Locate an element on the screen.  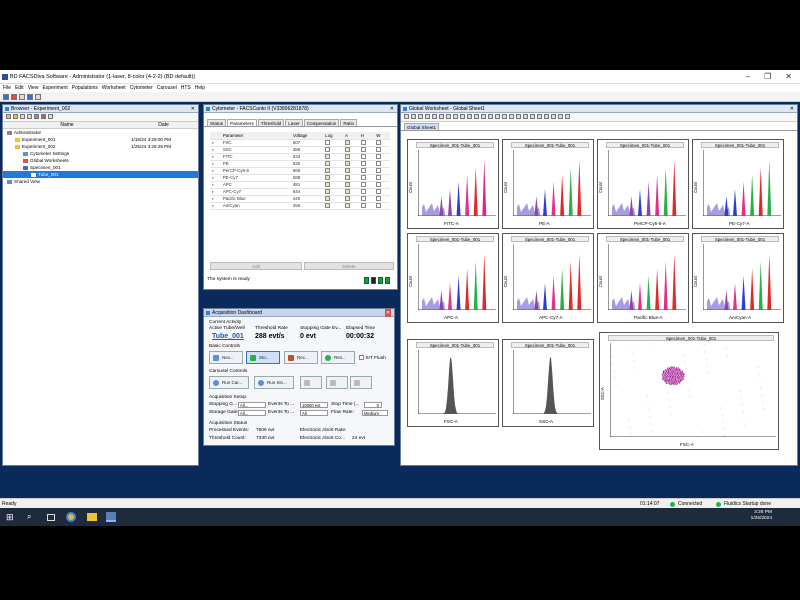
param-voltage: 668 is located at coordinates (307, 171).